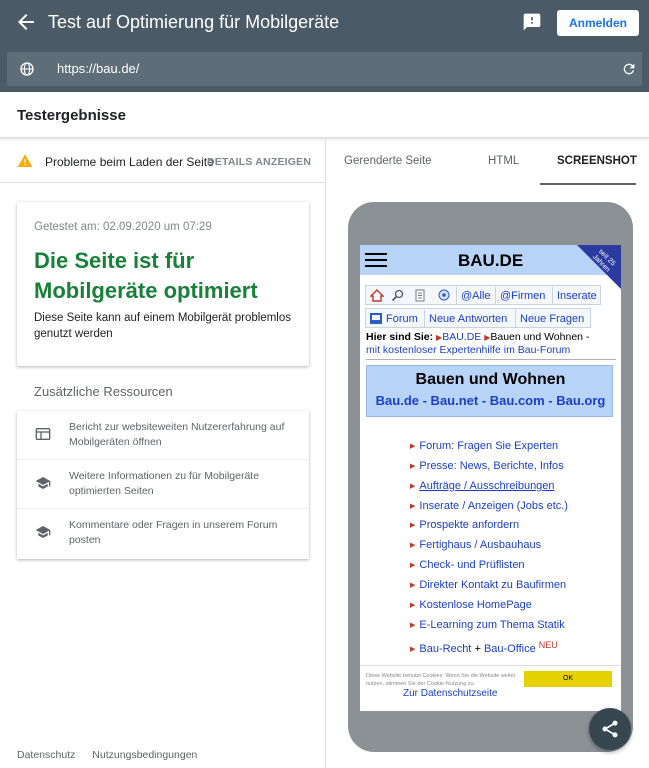 This screenshot has width=649, height=768. What do you see at coordinates (515, 486) in the screenshot?
I see `list-item: ▶ Aufträge / Ausschreibungen` at bounding box center [515, 486].